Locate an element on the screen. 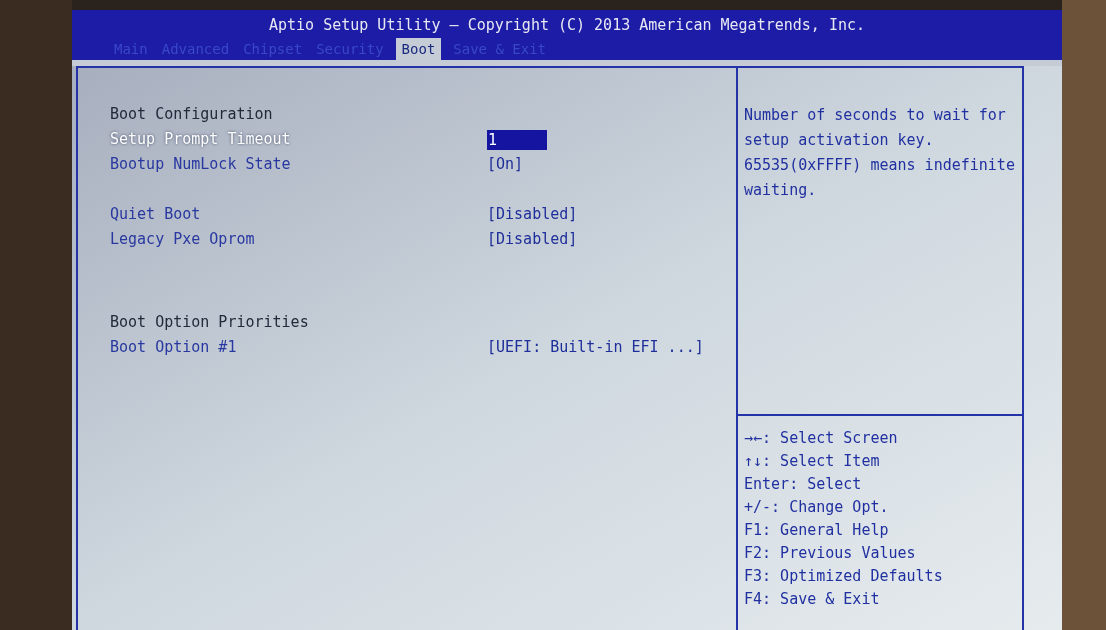 This screenshot has width=1106, height=630. key-hint: Enter: Select is located at coordinates (803, 484).